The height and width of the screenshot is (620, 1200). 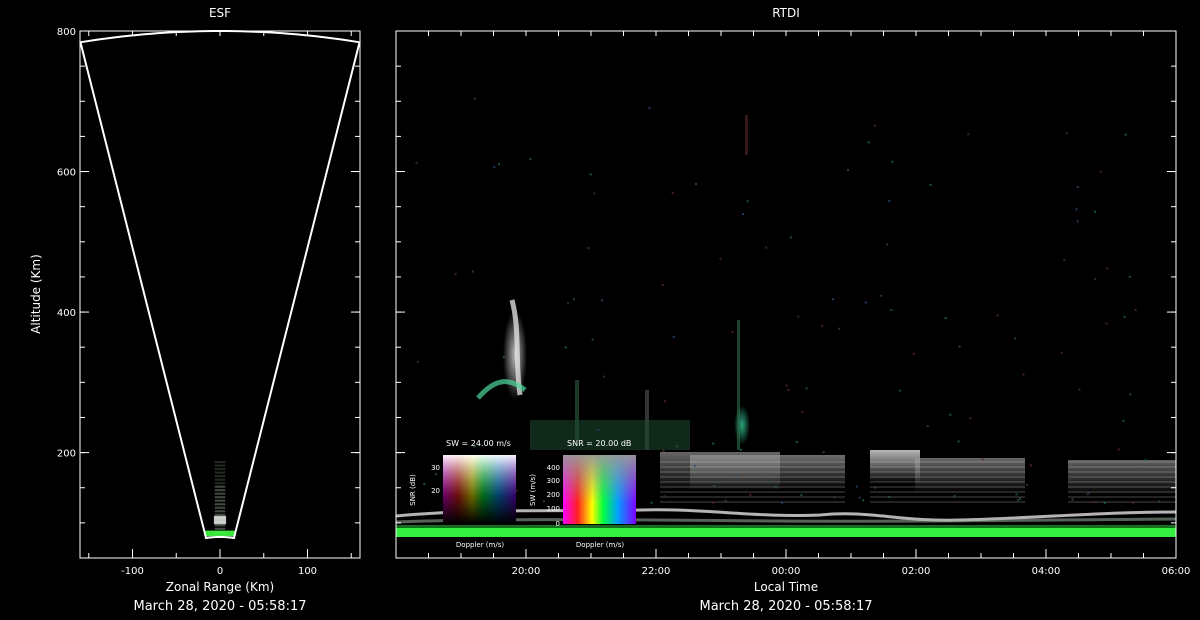 What do you see at coordinates (526, 571) in the screenshot?
I see `rtdi-x-tick-label: 20:00` at bounding box center [526, 571].